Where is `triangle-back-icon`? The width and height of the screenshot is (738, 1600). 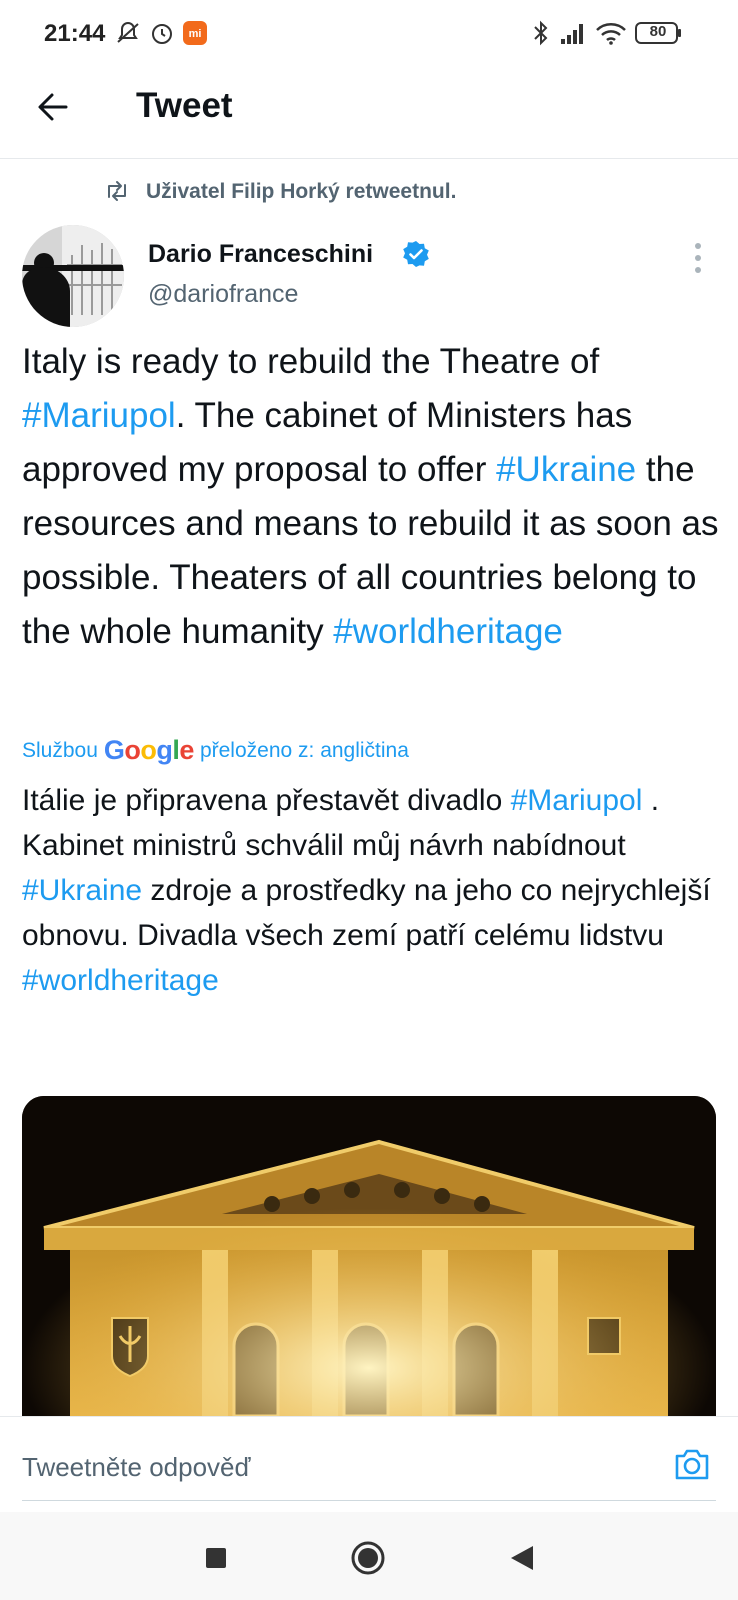
triangle-back-icon is located at coordinates (522, 1558).